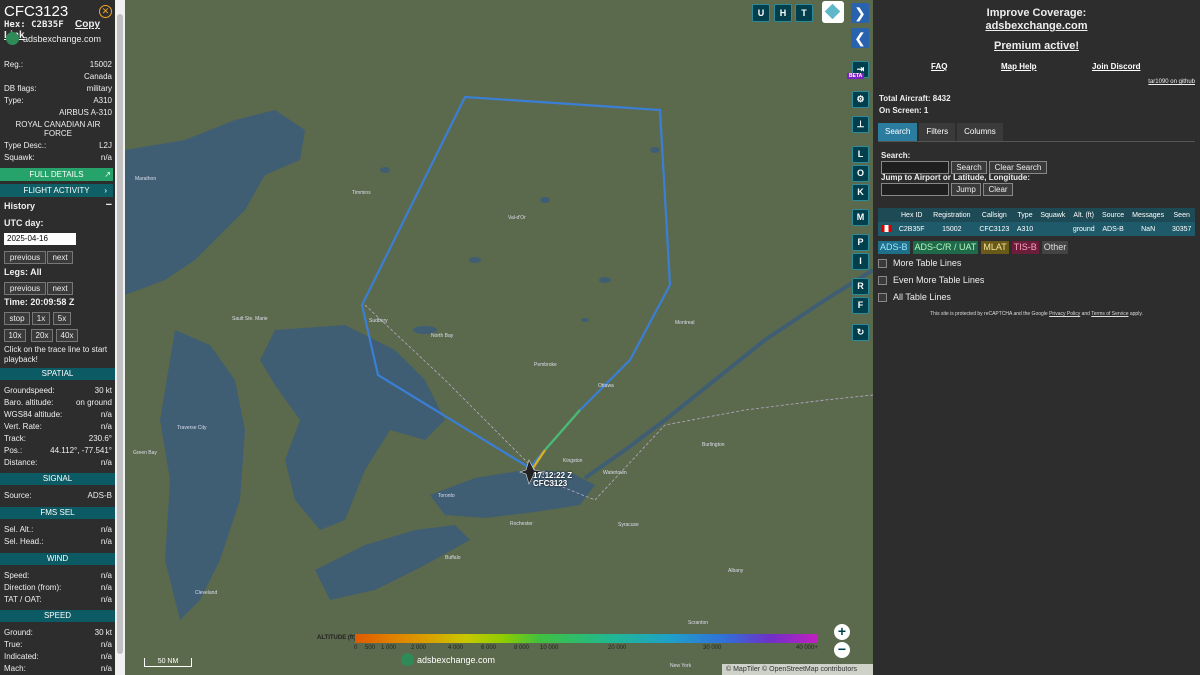 This screenshot has width=1200, height=675. I want to click on col-source: Source, so click(1113, 215).